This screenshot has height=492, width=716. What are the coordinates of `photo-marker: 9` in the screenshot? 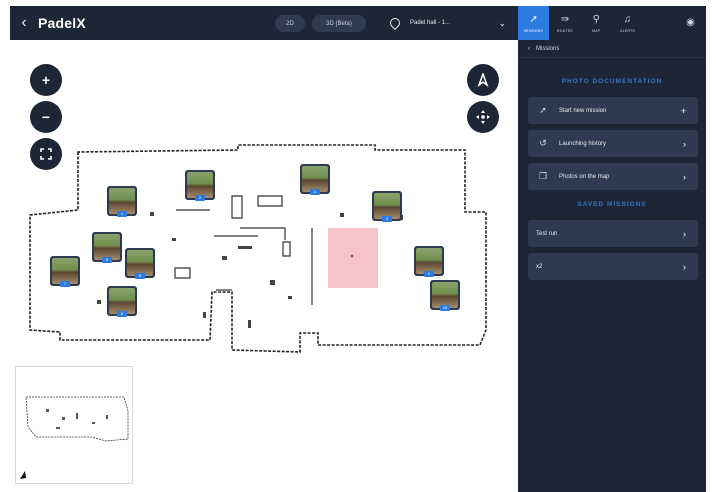 It's located at (429, 261).